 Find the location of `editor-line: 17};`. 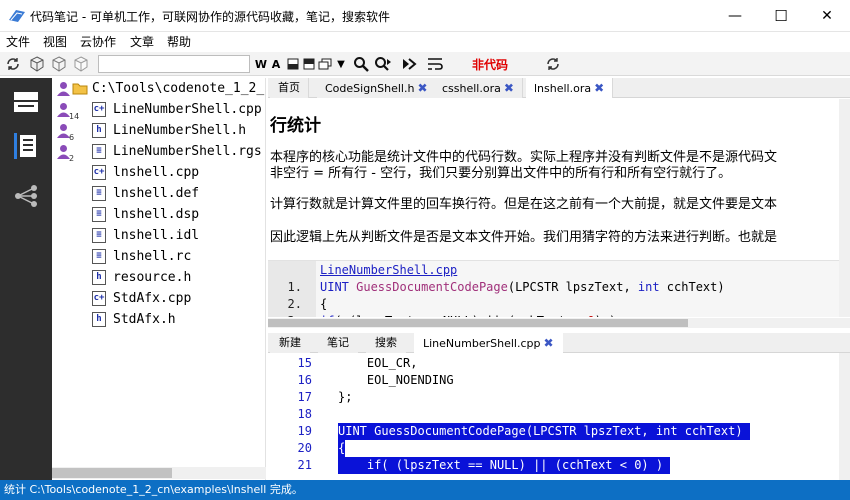

editor-line: 17}; is located at coordinates (553, 397).